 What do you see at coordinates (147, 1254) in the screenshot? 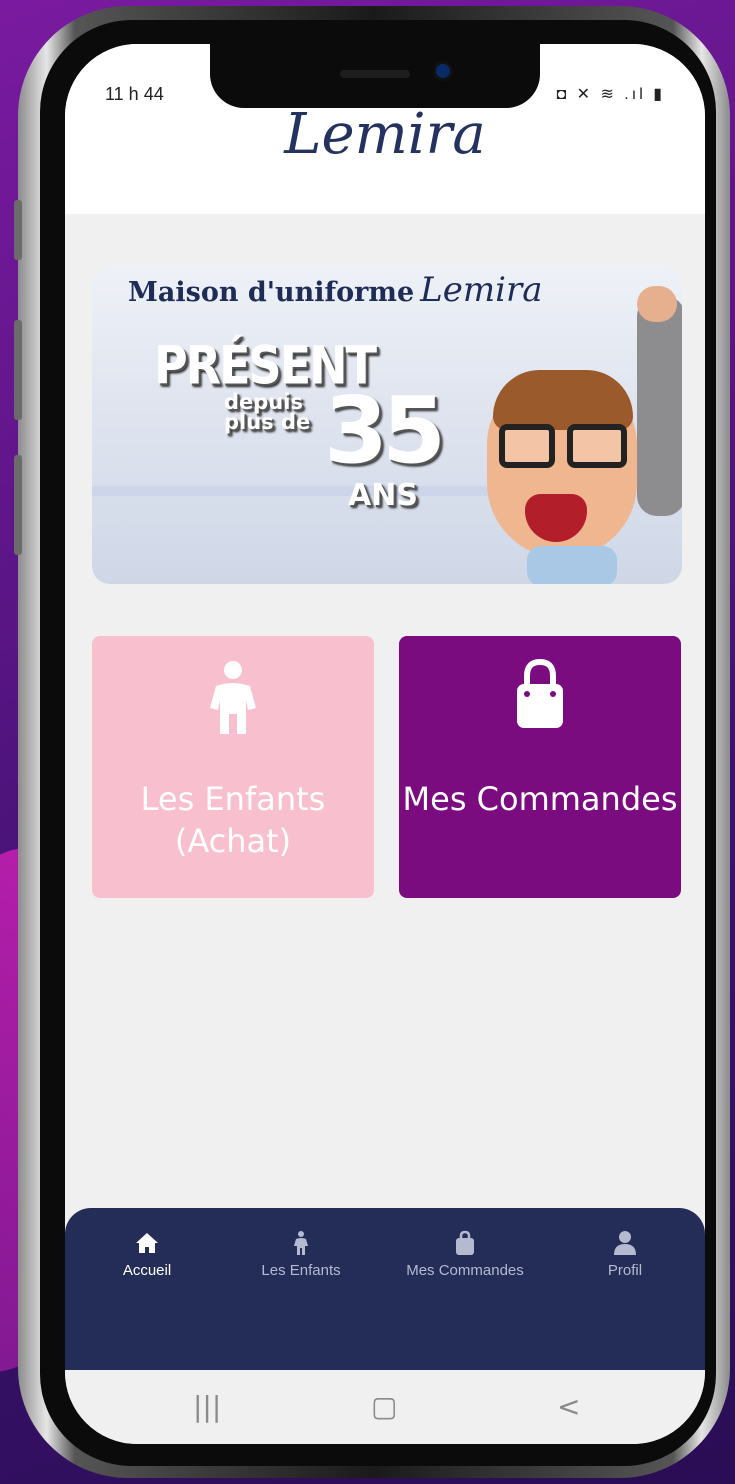
I see `nav-item-accueil: Accueil` at bounding box center [147, 1254].